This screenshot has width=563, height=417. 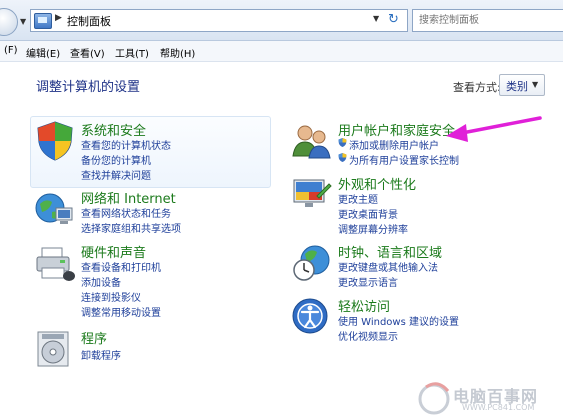 I want to click on category-user-accounts: 用户帐户和家庭安全 添加或删除用户帐户 为所有用户设置家长控制, so click(x=406, y=144).